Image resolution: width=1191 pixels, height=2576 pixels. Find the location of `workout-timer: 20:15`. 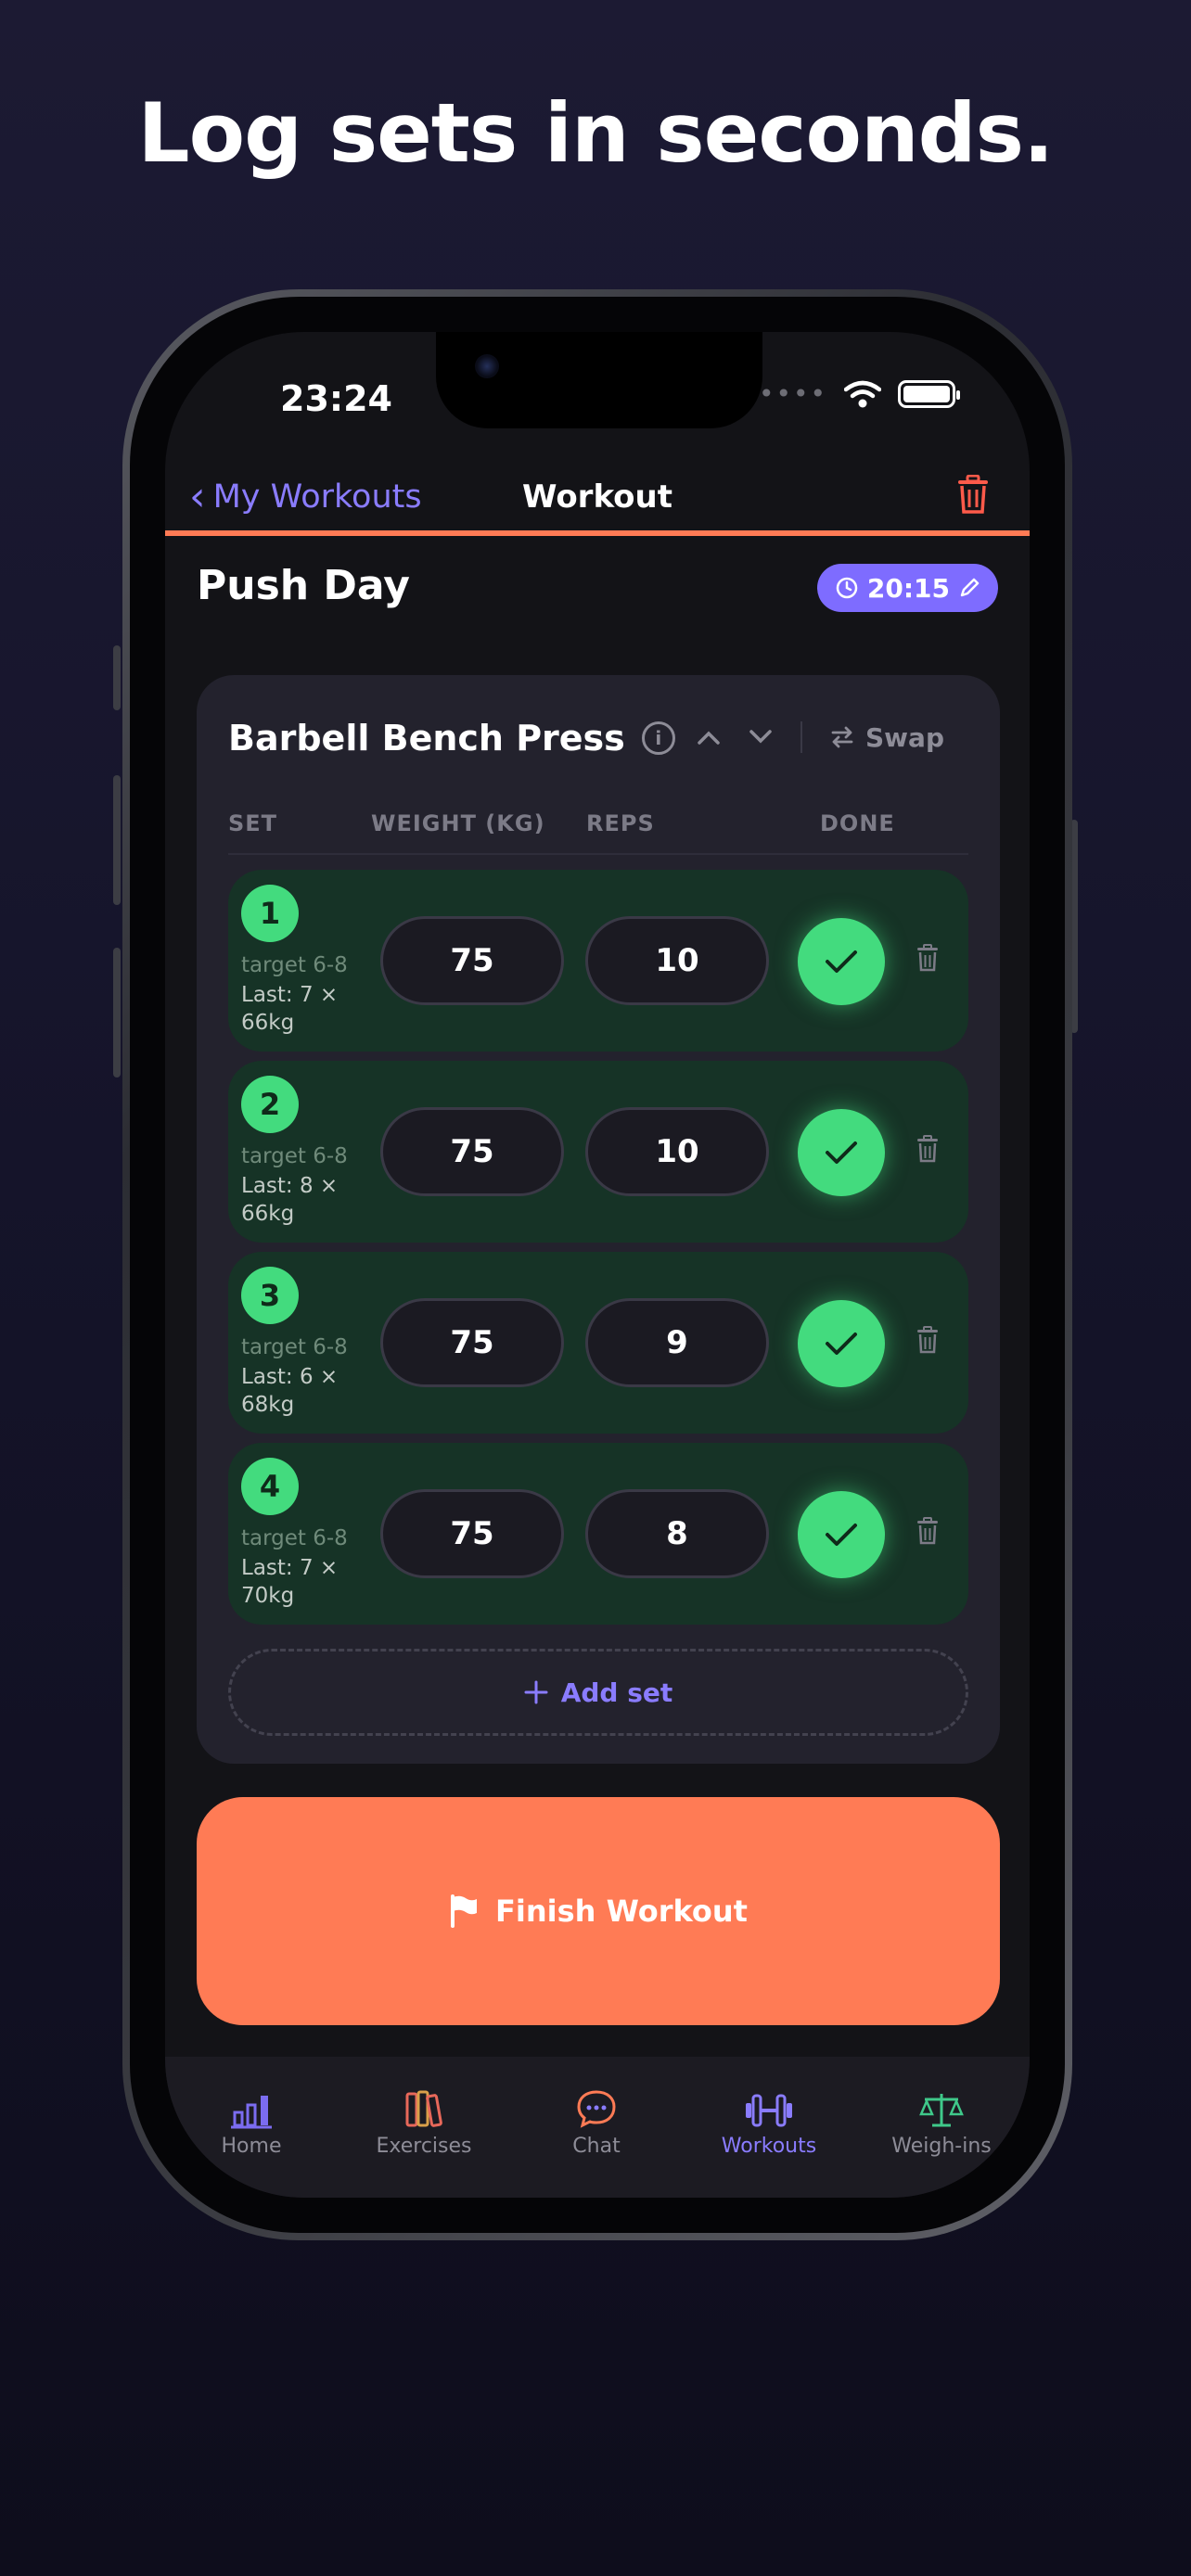

workout-timer: 20:15 is located at coordinates (907, 588).